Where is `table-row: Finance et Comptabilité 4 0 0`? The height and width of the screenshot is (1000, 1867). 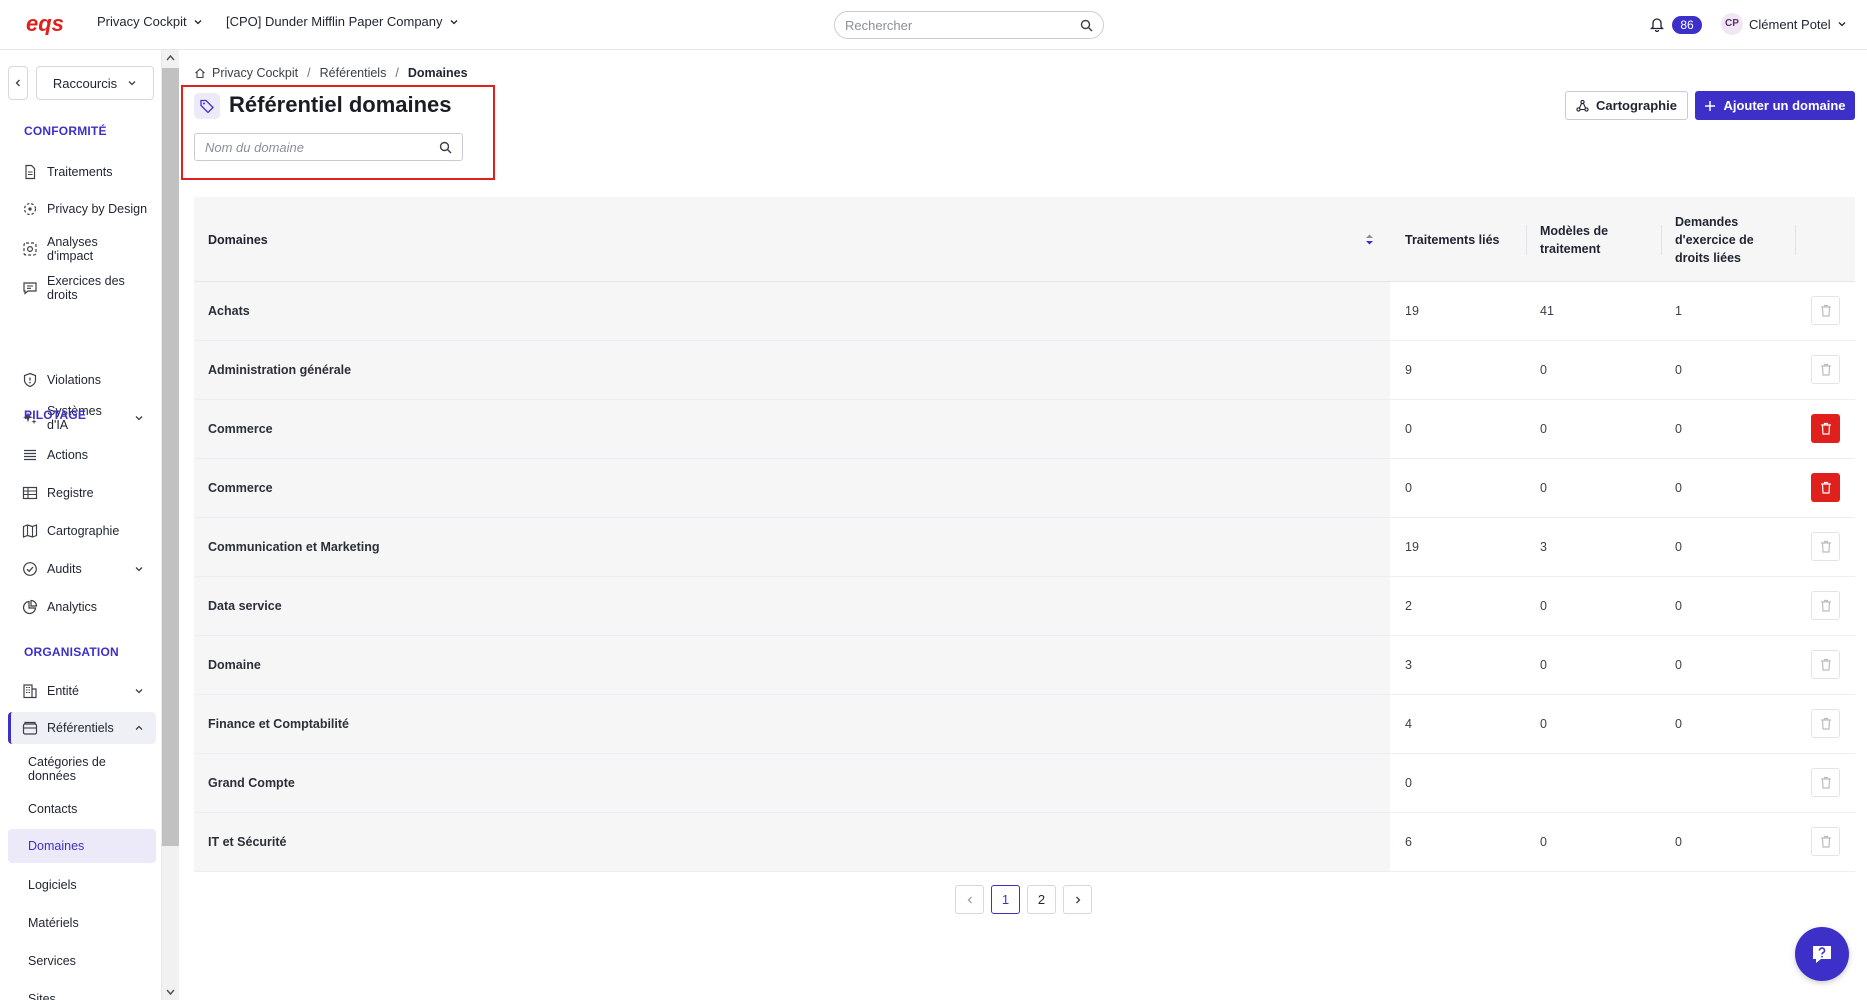
table-row: Finance et Comptabilité 4 0 0 is located at coordinates (1024, 724).